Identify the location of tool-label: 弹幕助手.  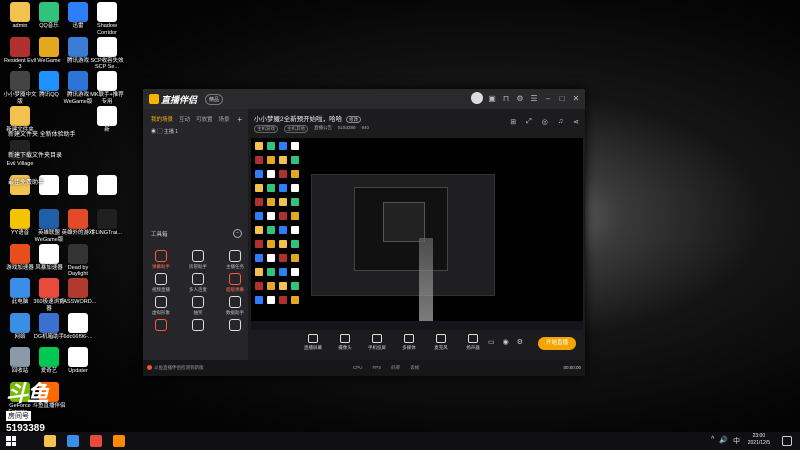
(161, 266).